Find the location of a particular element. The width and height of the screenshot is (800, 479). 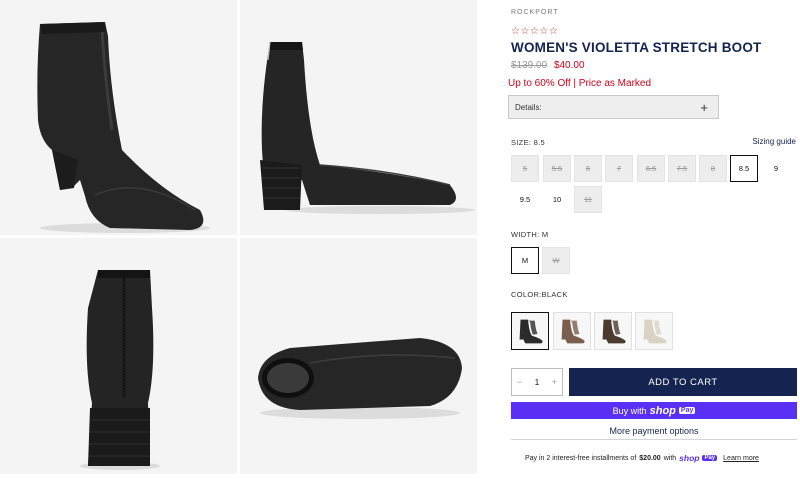

divider is located at coordinates (654, 439).